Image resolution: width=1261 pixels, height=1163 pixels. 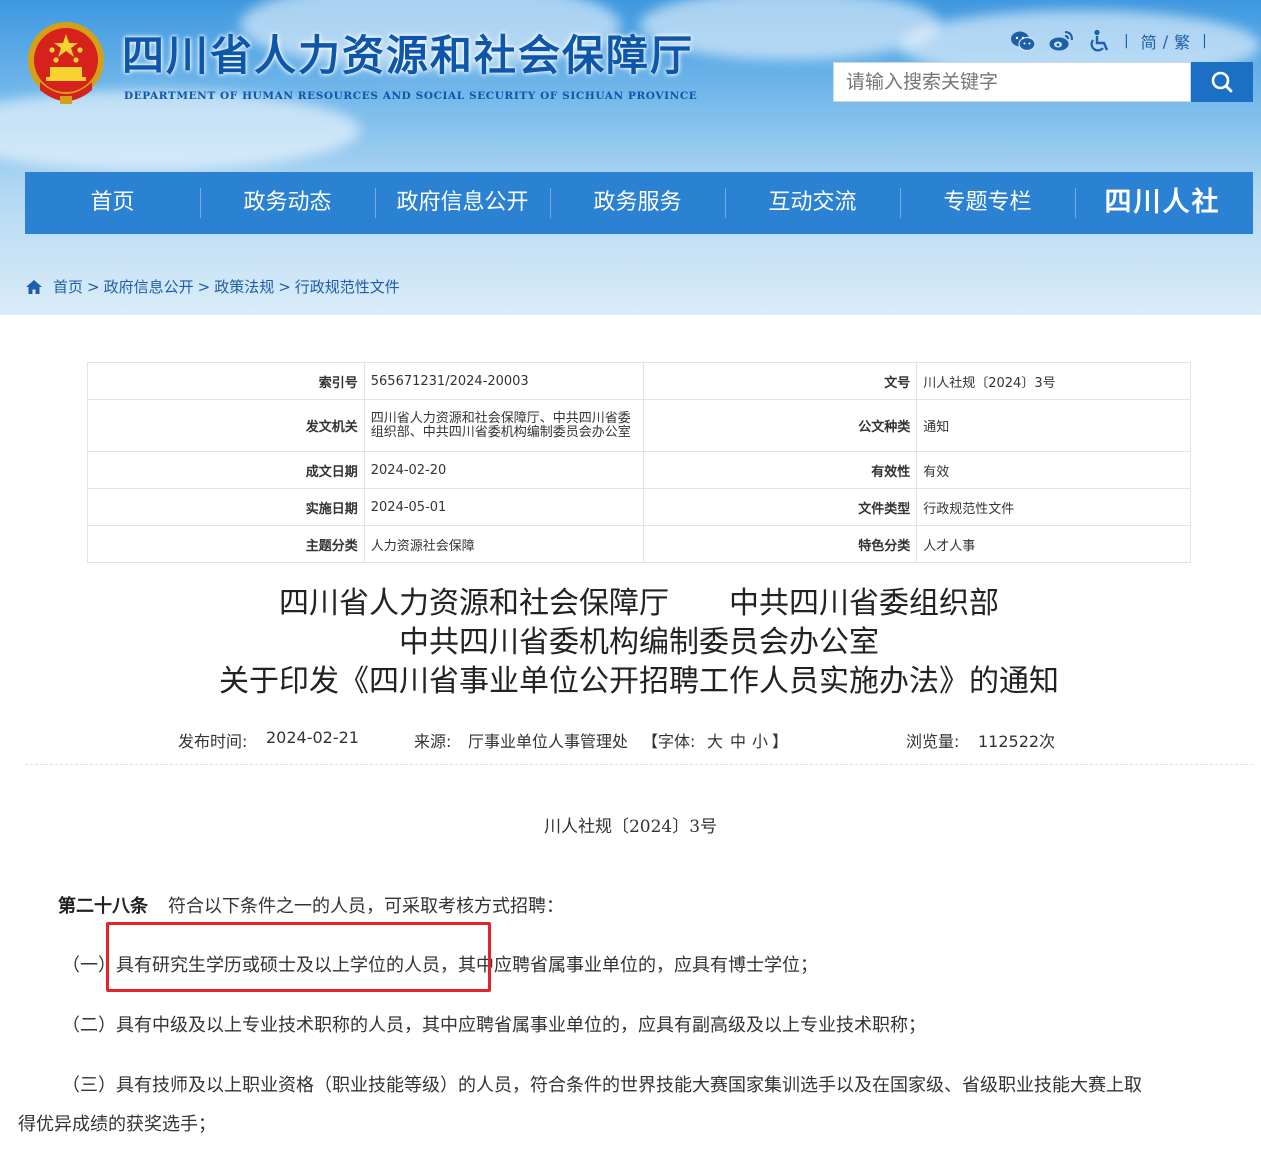 What do you see at coordinates (780, 425) in the screenshot?
I see `meta-label: 公文种类` at bounding box center [780, 425].